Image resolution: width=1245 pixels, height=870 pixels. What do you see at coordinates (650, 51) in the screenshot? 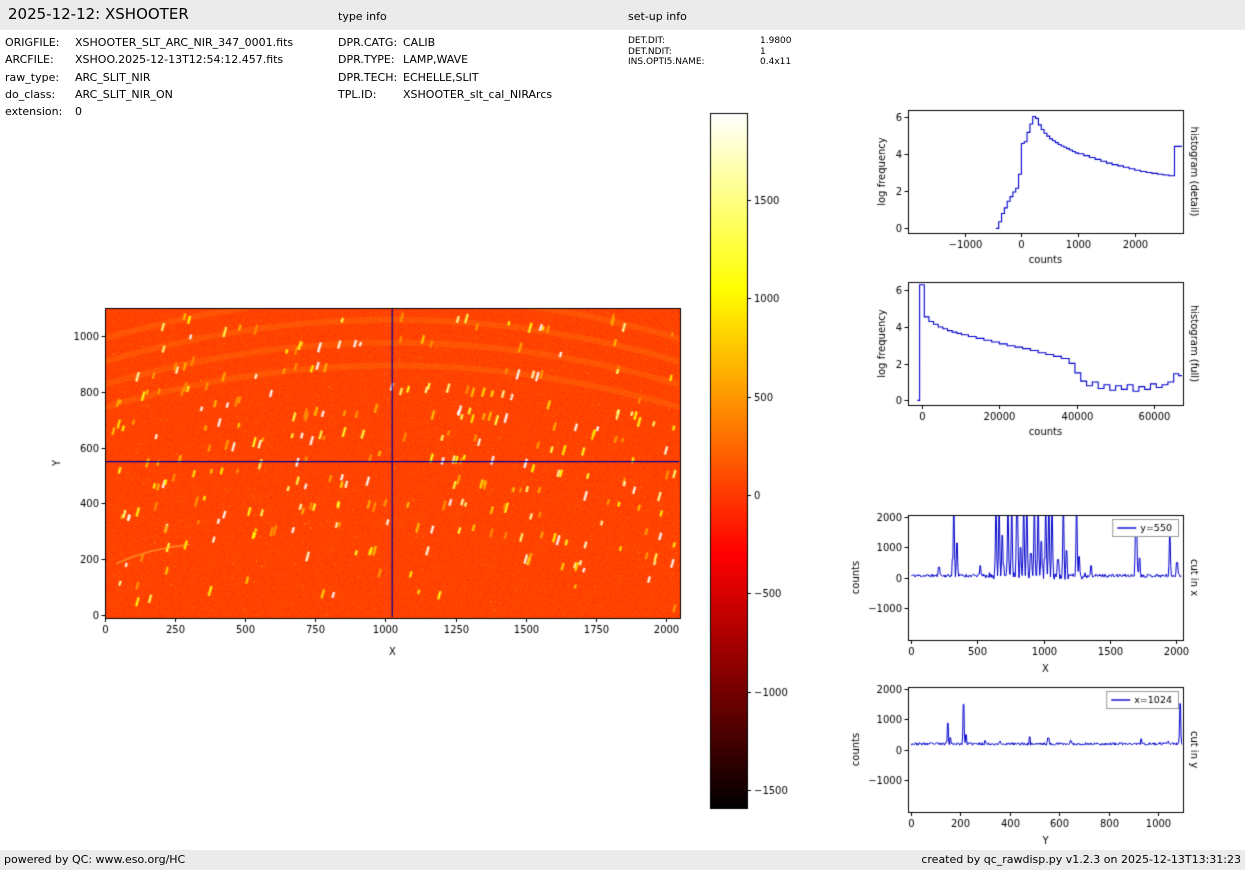
I see `meta-key: DET.NDIT:` at bounding box center [650, 51].